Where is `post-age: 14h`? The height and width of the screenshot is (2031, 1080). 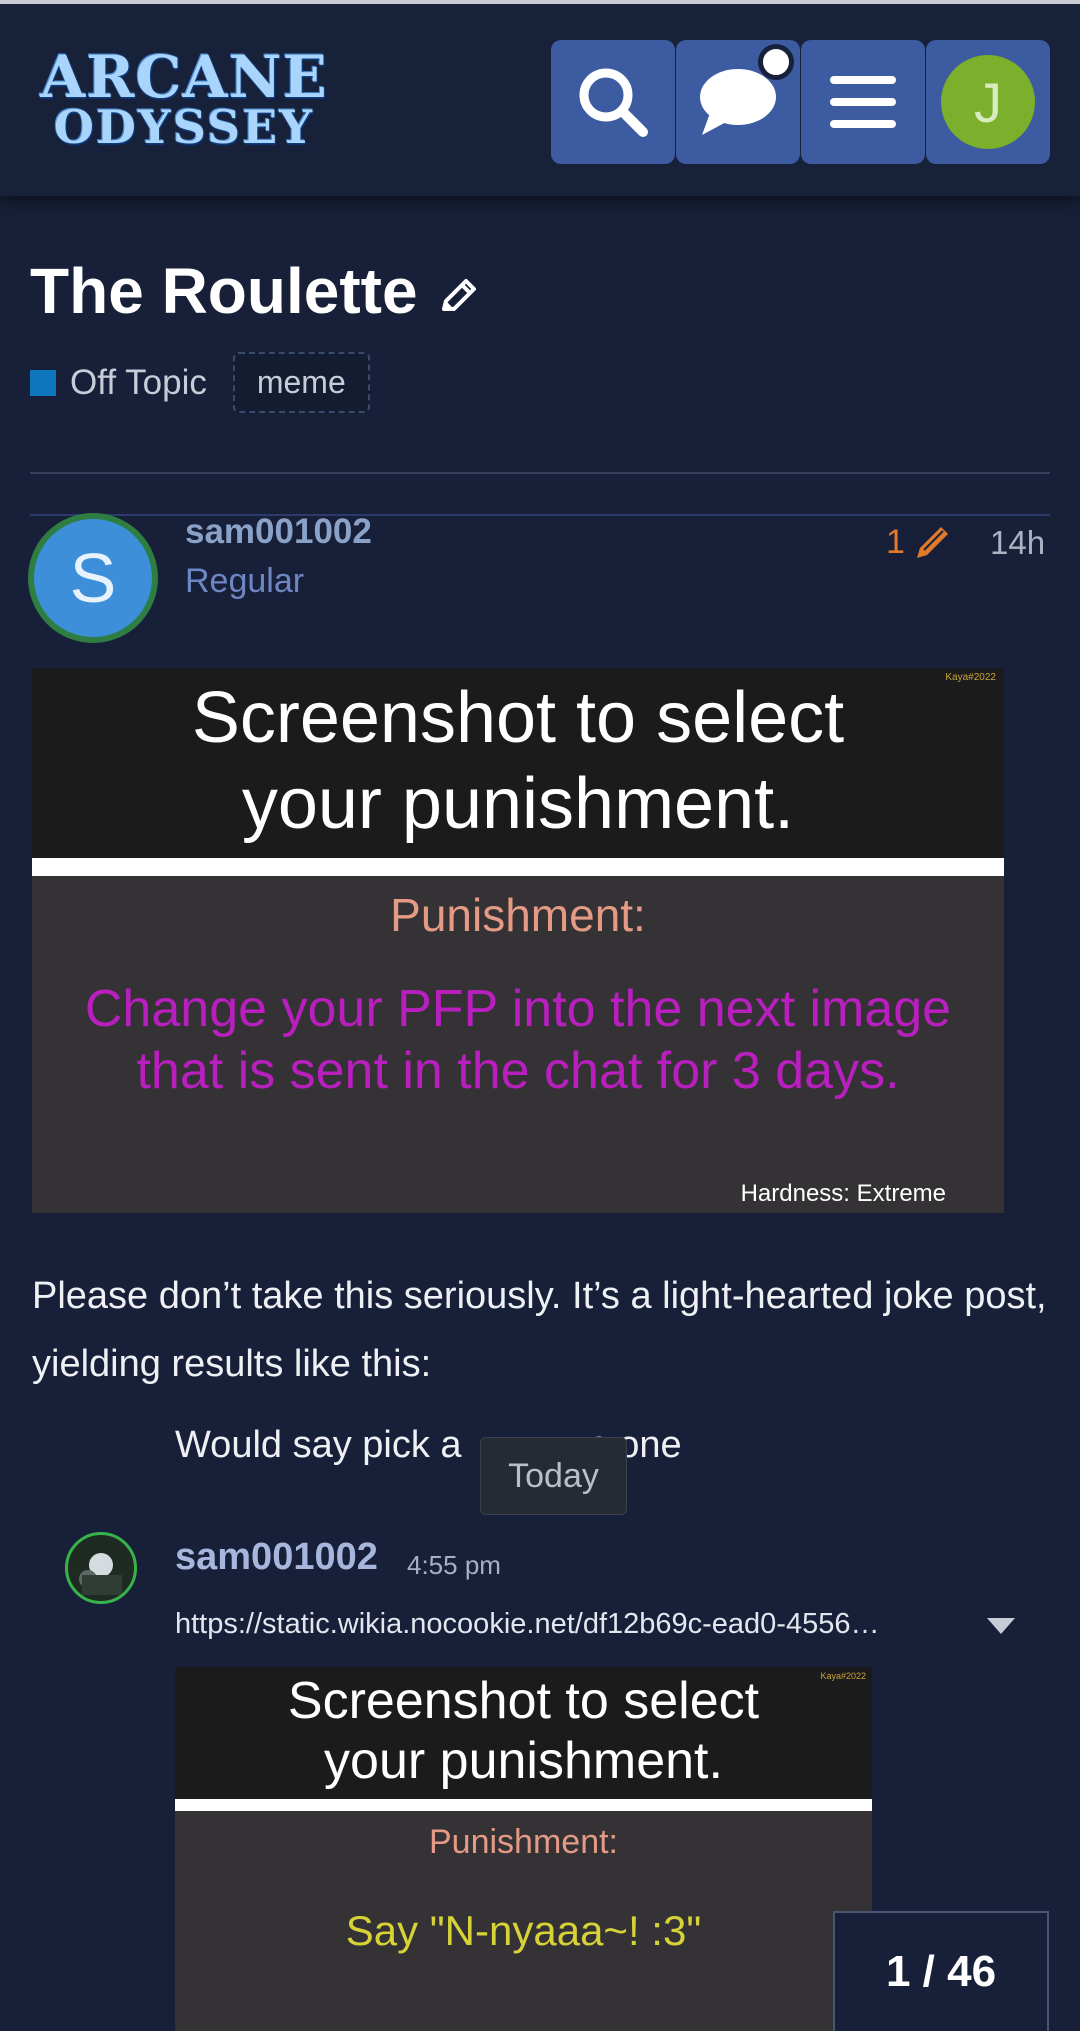
post-age: 14h is located at coordinates (1017, 543).